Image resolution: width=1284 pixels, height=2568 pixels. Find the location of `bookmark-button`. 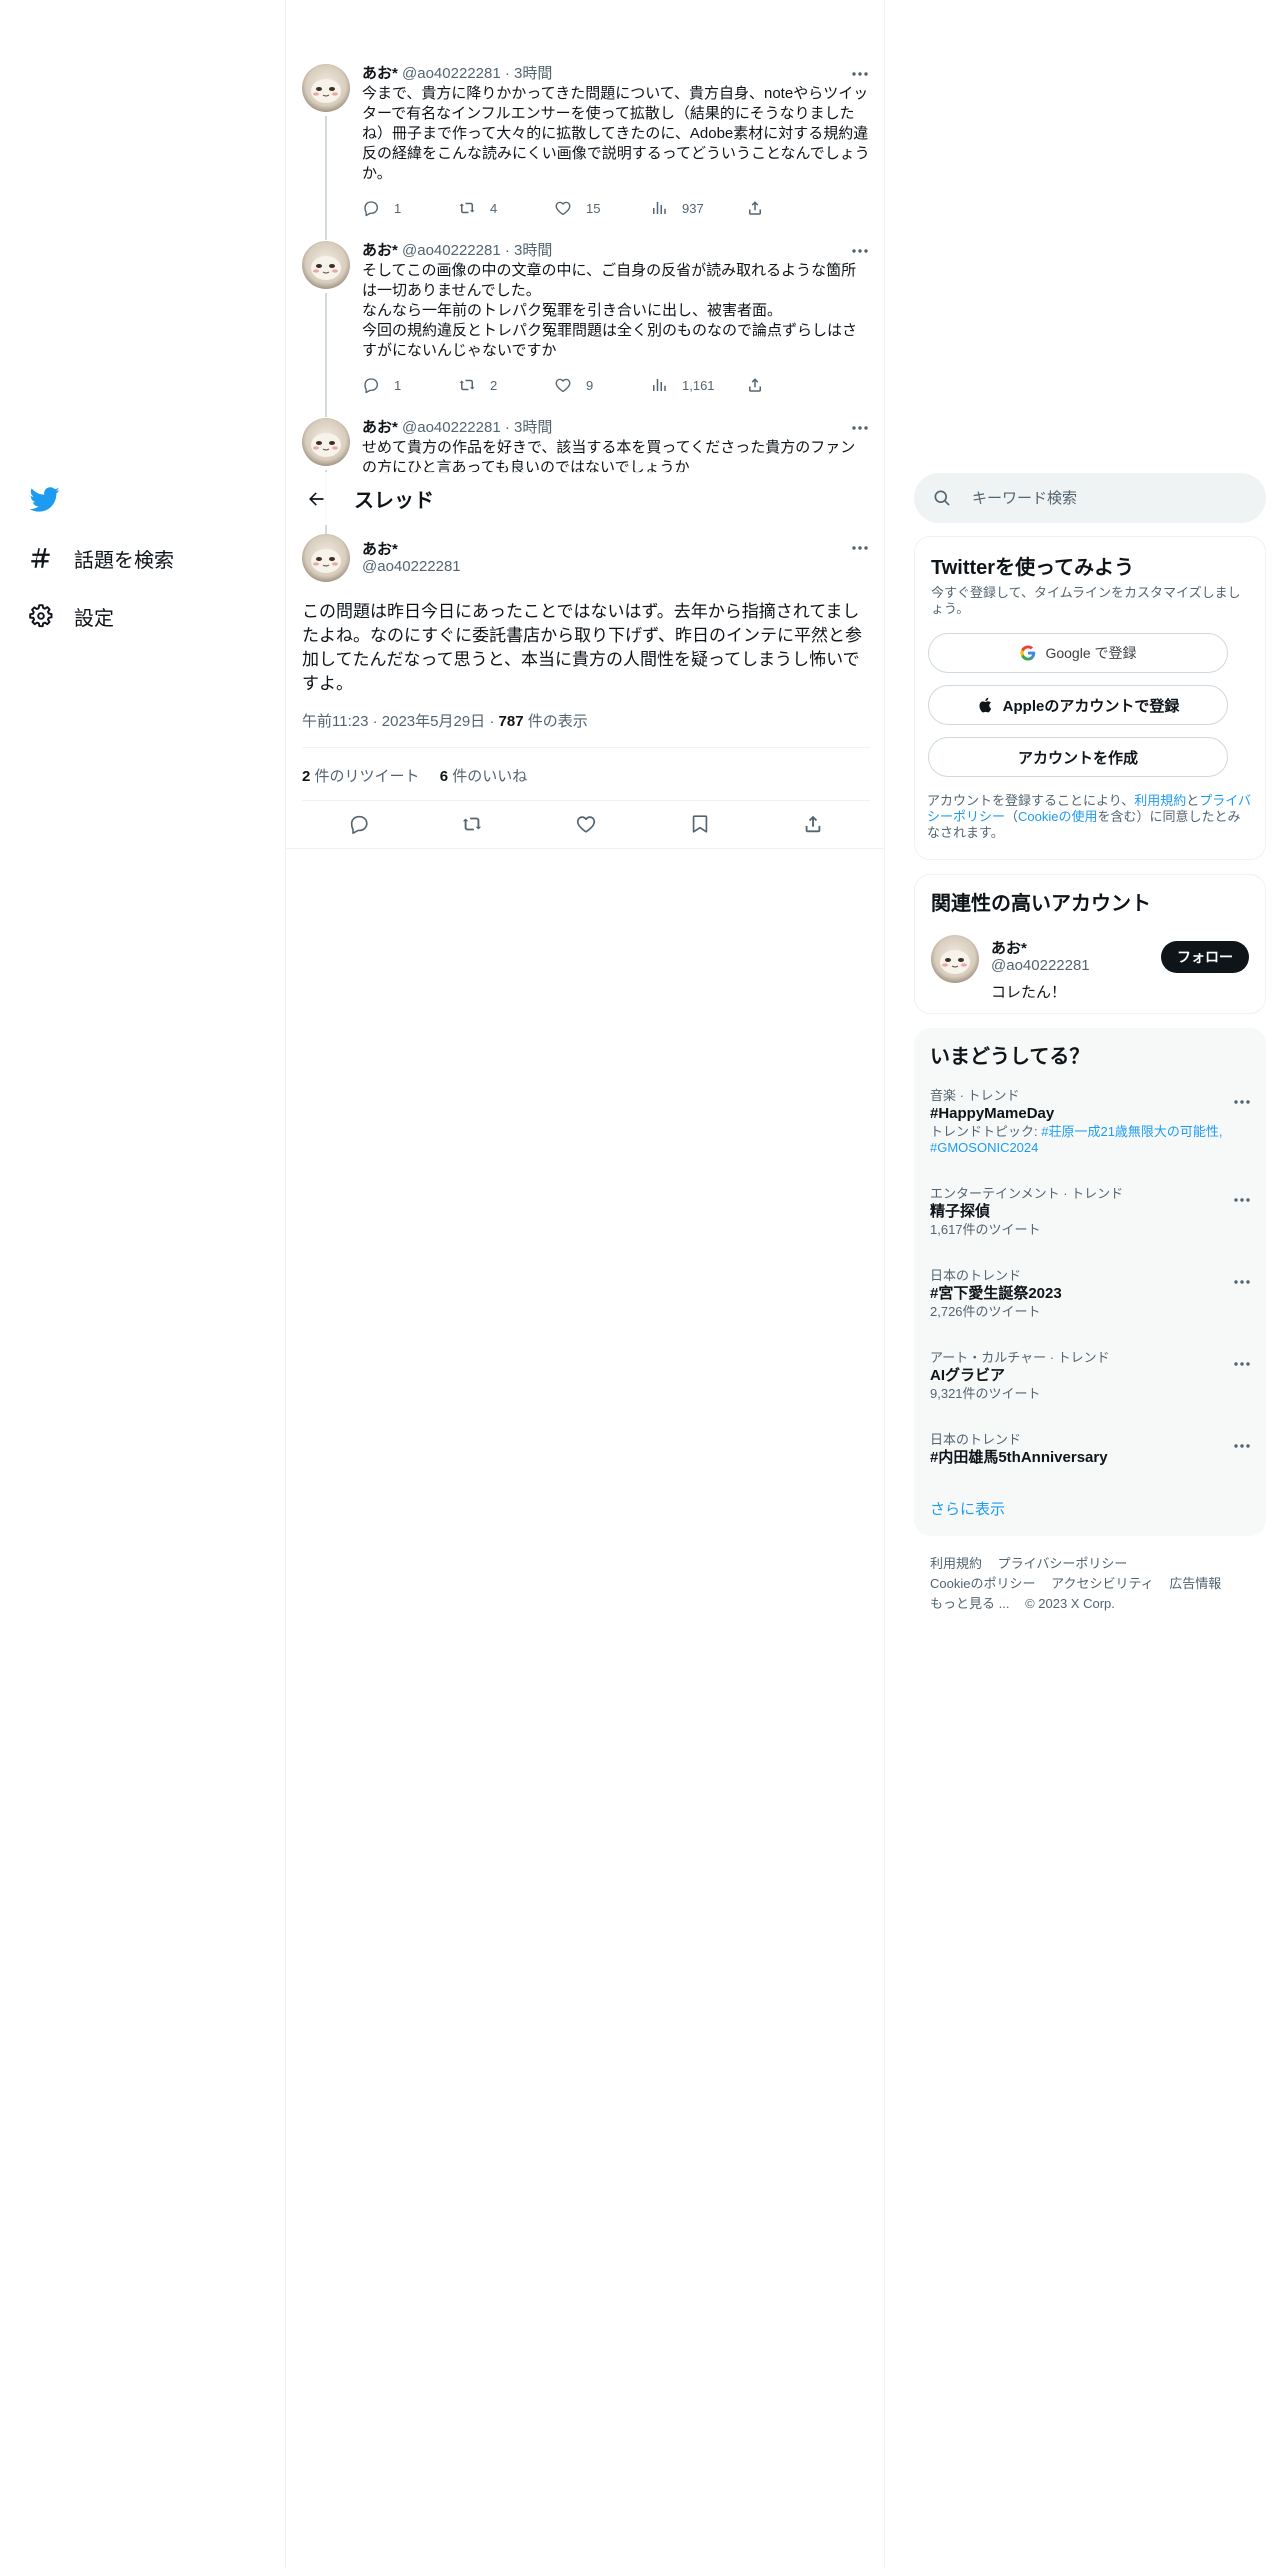

bookmark-button is located at coordinates (700, 824).